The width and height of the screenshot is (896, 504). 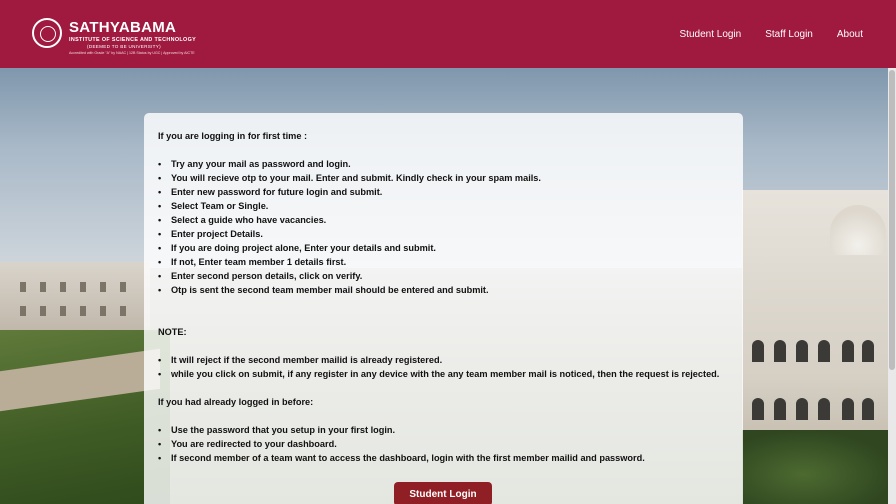 I want to click on note-heading: NOTE:, so click(x=172, y=332).